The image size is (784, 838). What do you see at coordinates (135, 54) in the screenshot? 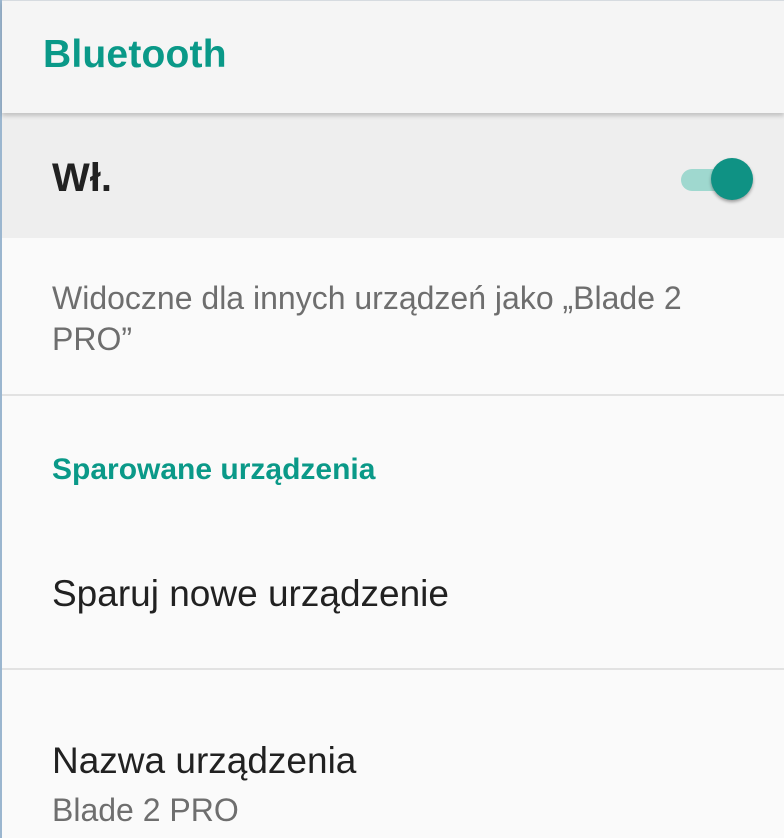
I see `page-title: Bluetooth` at bounding box center [135, 54].